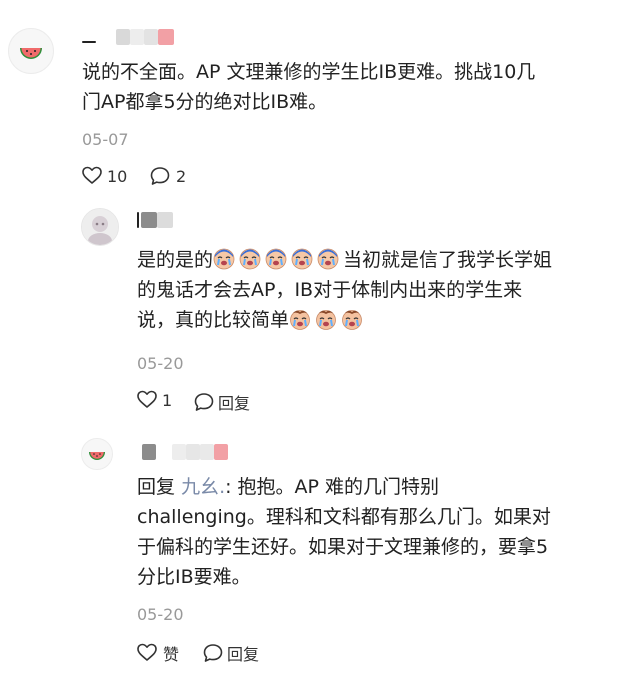 Image resolution: width=627 pixels, height=692 pixels. I want to click on comment-date: 05-07, so click(105, 139).